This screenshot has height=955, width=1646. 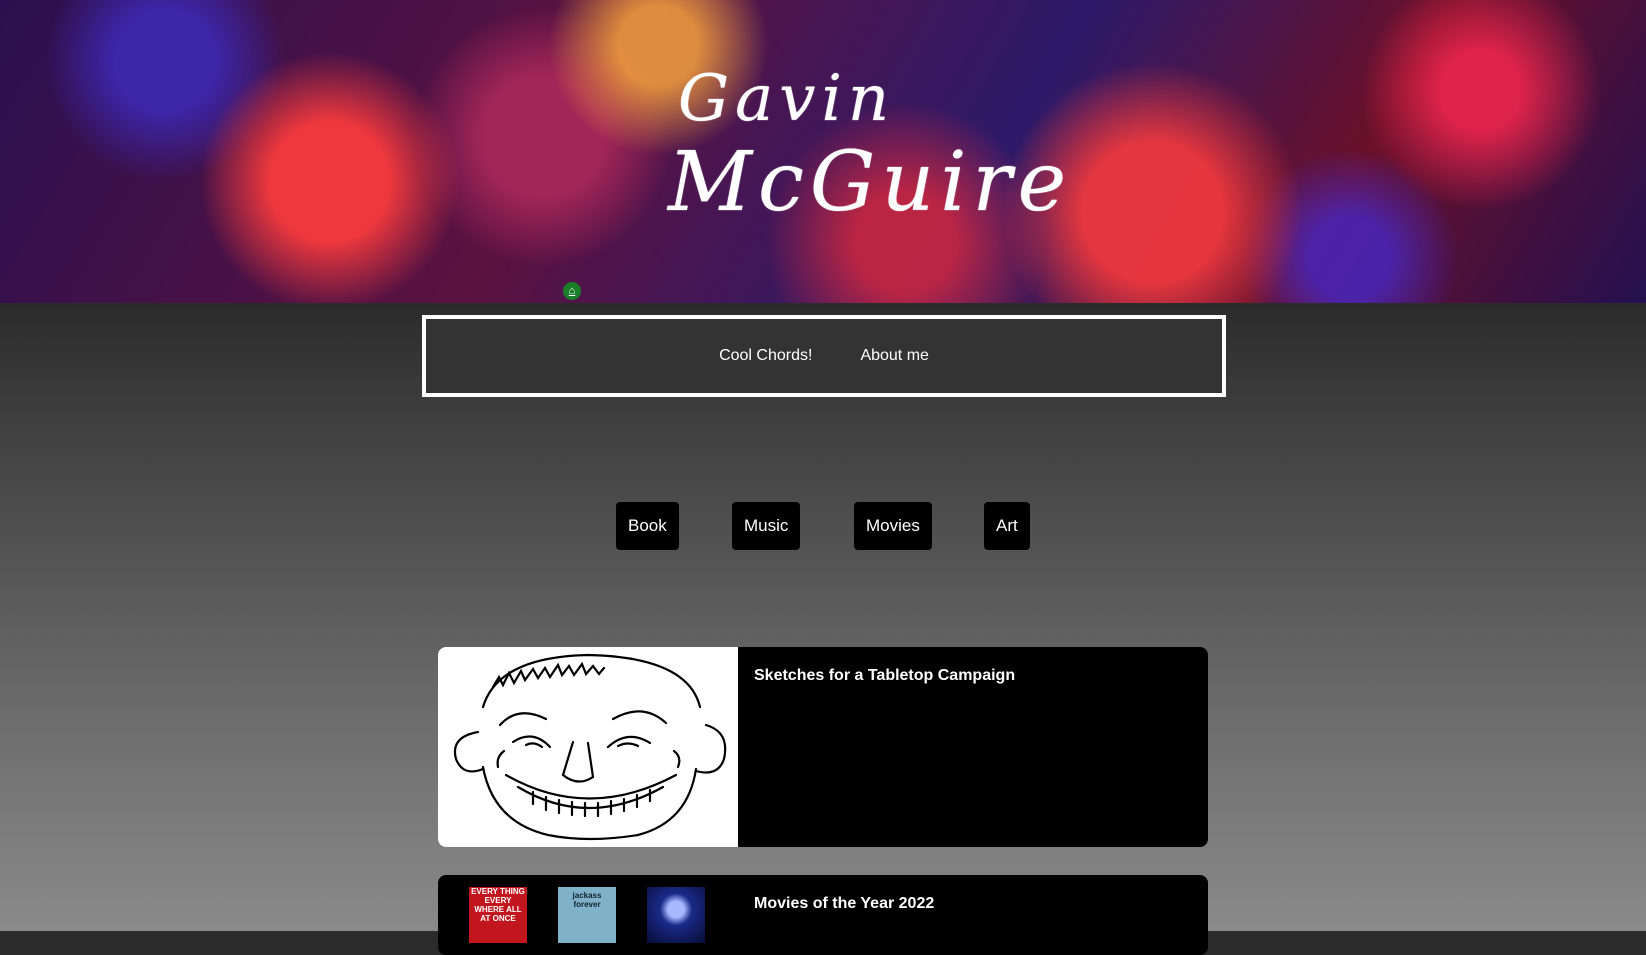 I want to click on filter-music-button: Music, so click(x=766, y=526).